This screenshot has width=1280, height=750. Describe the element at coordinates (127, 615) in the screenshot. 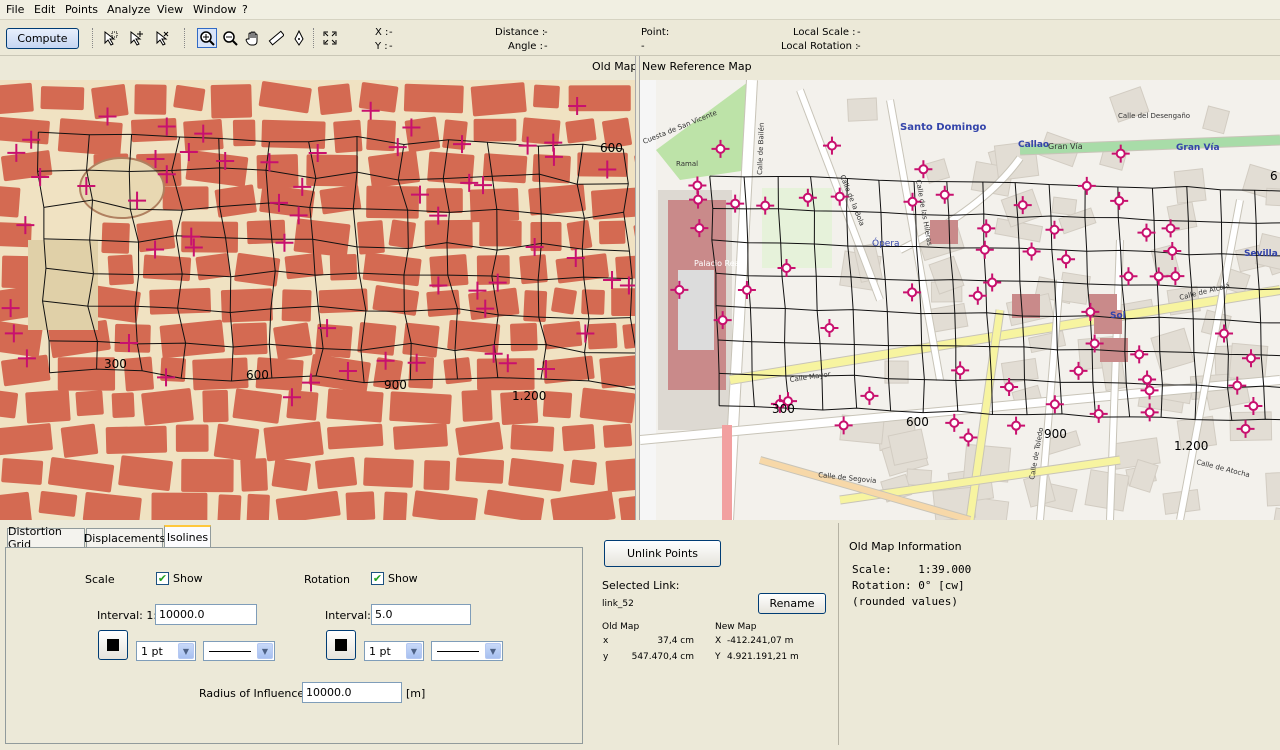

I see `scale-interval-label: Interval: 1:` at that location.